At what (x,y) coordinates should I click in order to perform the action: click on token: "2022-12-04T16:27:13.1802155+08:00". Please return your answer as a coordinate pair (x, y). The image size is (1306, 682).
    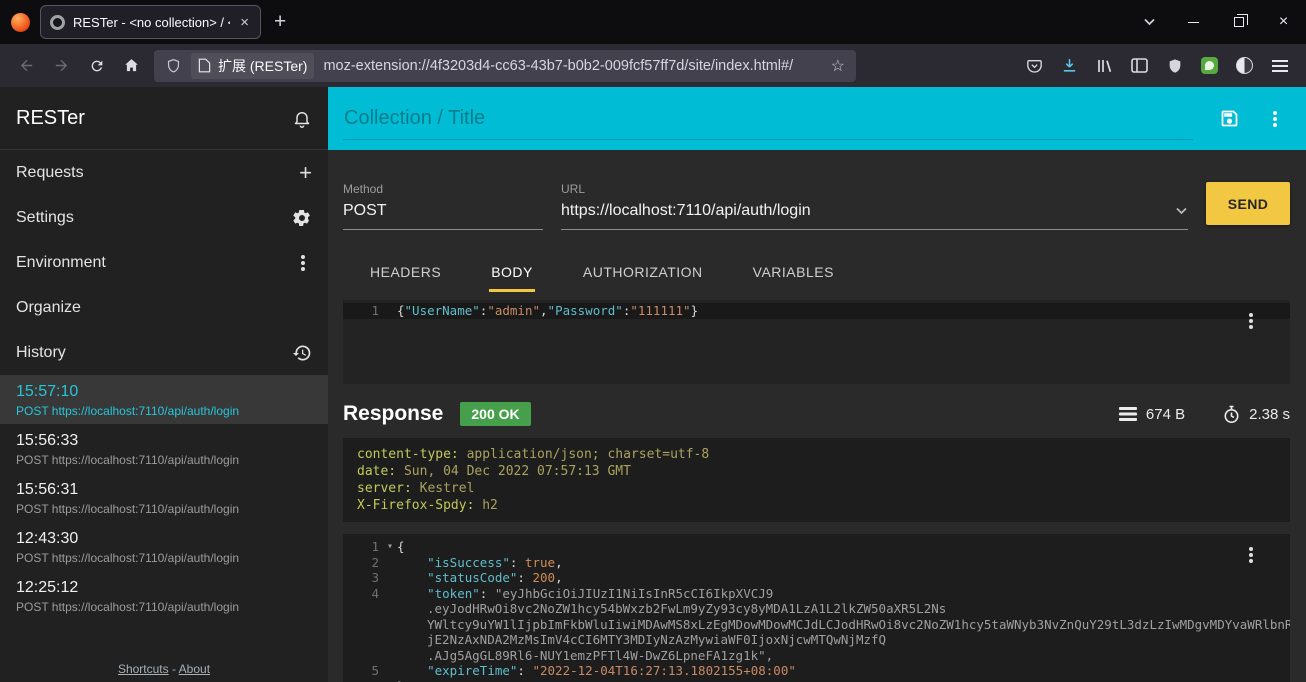
    Looking at the image, I should click on (664, 670).